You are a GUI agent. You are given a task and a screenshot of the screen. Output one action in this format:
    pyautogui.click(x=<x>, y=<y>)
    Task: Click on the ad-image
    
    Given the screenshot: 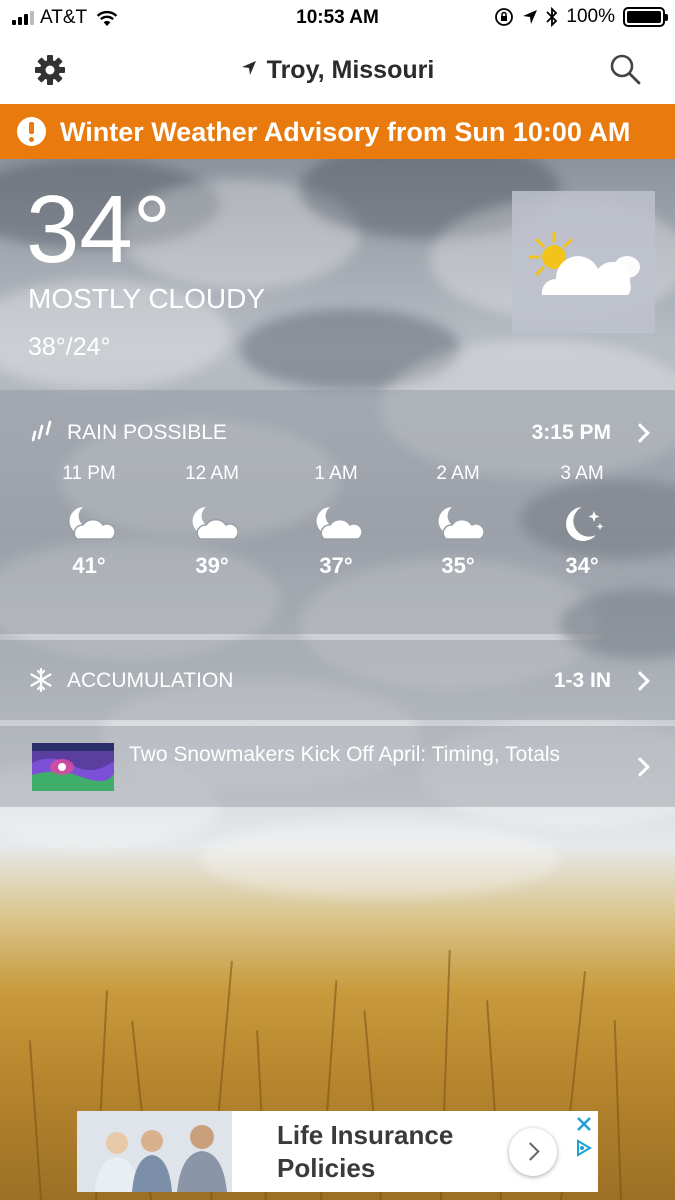 What is the action you would take?
    pyautogui.click(x=154, y=1151)
    